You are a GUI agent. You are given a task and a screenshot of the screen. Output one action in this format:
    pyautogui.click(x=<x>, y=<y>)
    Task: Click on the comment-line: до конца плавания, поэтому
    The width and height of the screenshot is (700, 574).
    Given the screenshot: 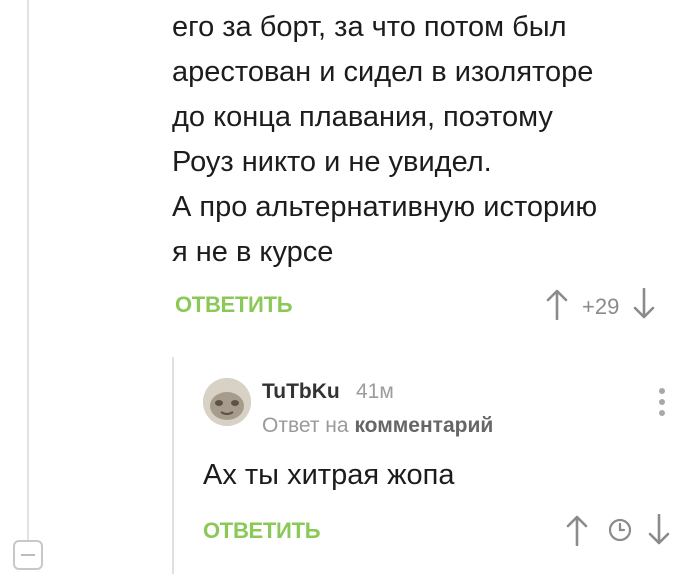 What is the action you would take?
    pyautogui.click(x=362, y=117)
    